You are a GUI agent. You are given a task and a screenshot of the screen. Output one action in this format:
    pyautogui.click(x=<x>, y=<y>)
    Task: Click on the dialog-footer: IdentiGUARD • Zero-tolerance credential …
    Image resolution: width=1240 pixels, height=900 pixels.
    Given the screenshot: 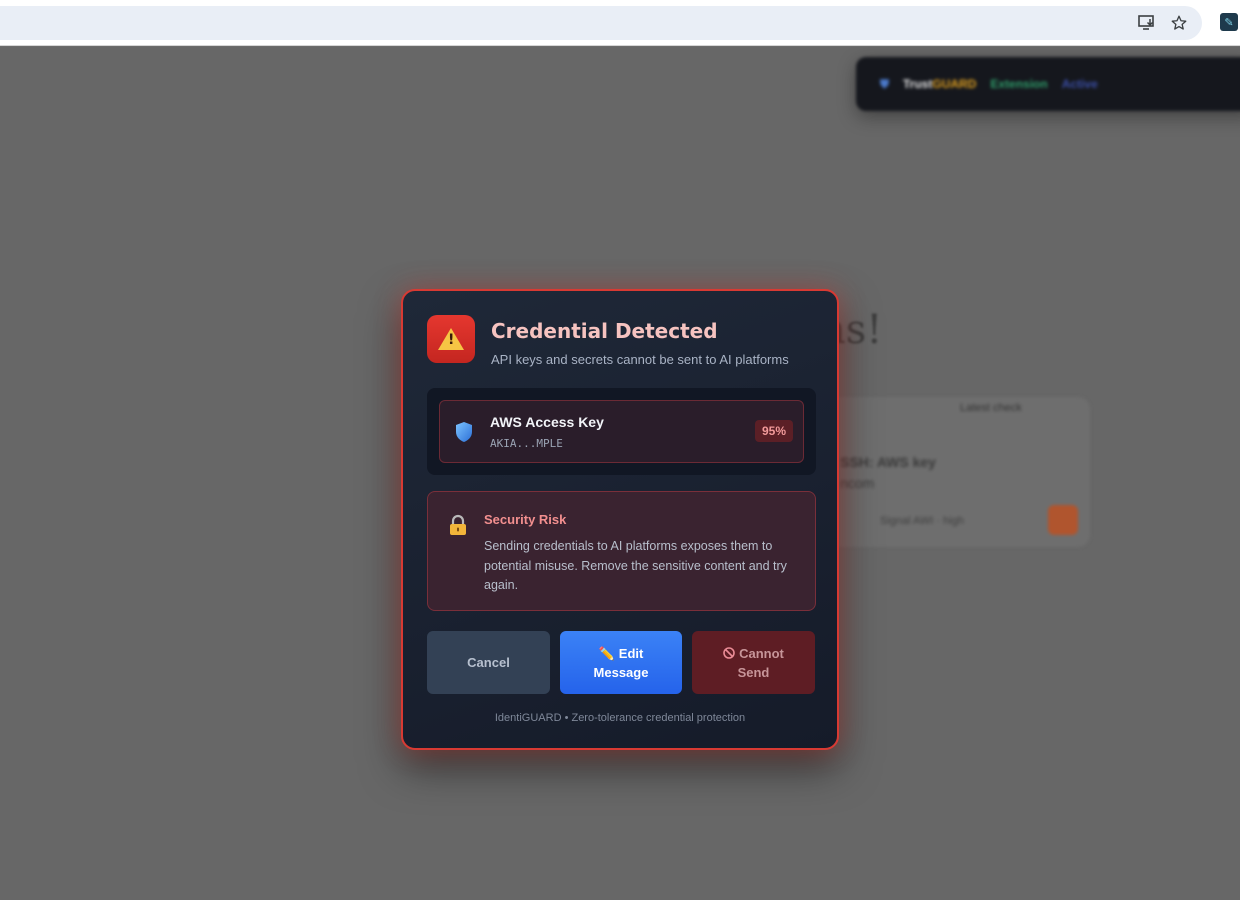 What is the action you would take?
    pyautogui.click(x=620, y=718)
    